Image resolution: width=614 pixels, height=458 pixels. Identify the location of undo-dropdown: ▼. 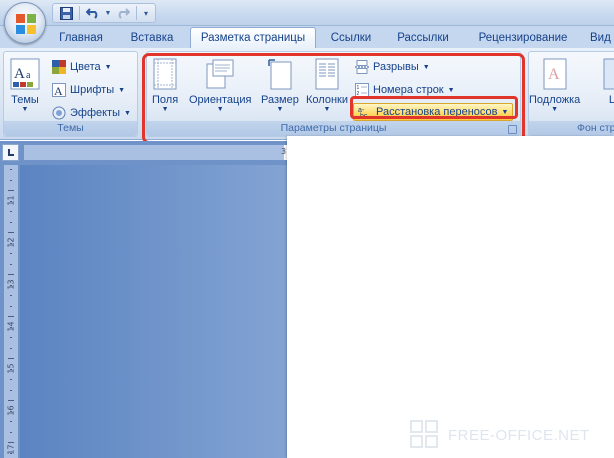
(108, 13).